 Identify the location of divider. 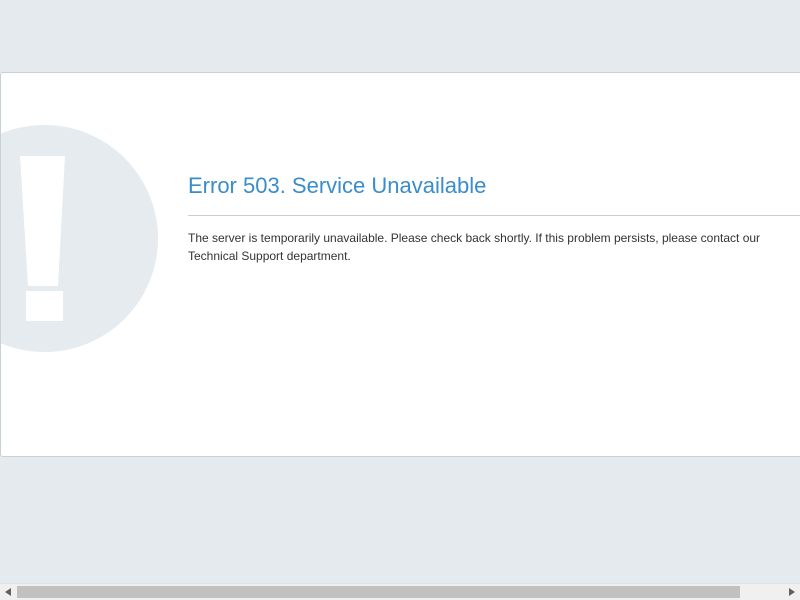
(494, 215).